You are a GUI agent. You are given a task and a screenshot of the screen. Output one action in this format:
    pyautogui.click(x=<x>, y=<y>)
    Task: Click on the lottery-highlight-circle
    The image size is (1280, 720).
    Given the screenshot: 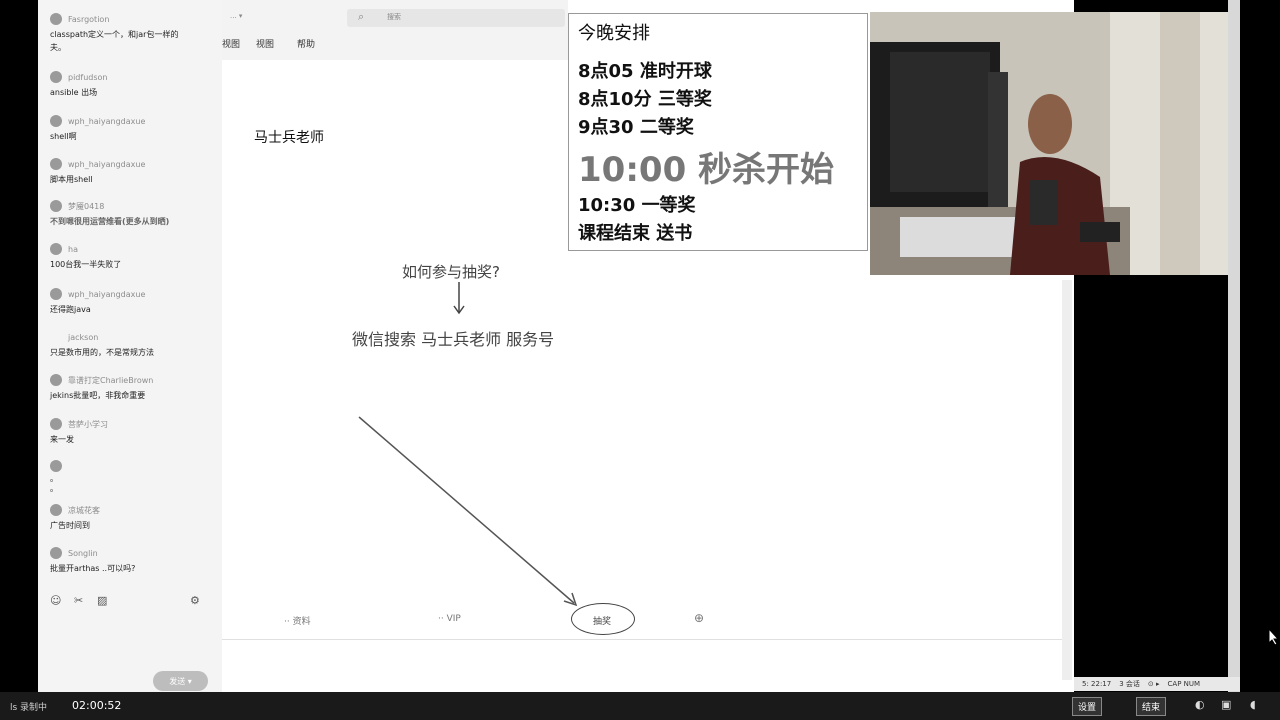 What is the action you would take?
    pyautogui.click(x=603, y=619)
    